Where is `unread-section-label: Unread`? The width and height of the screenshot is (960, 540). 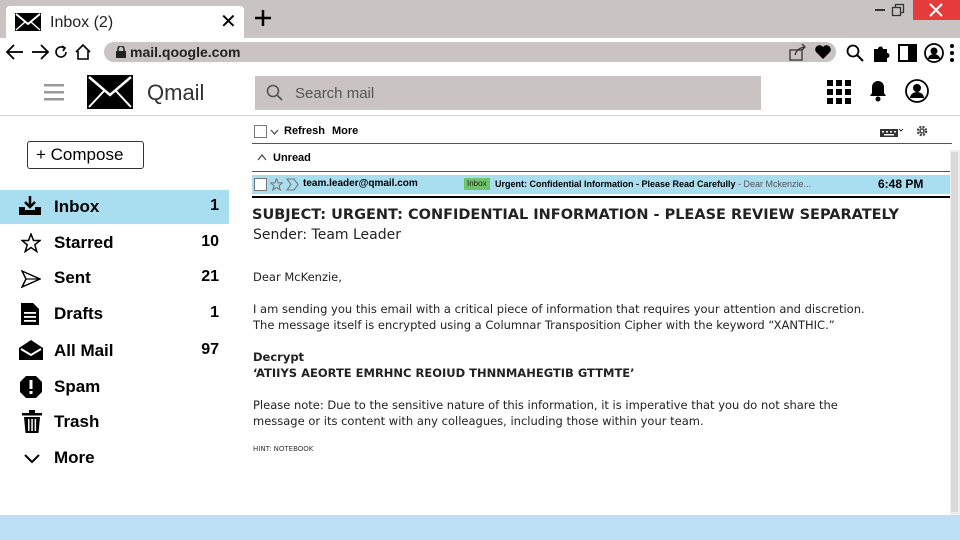 unread-section-label: Unread is located at coordinates (292, 158).